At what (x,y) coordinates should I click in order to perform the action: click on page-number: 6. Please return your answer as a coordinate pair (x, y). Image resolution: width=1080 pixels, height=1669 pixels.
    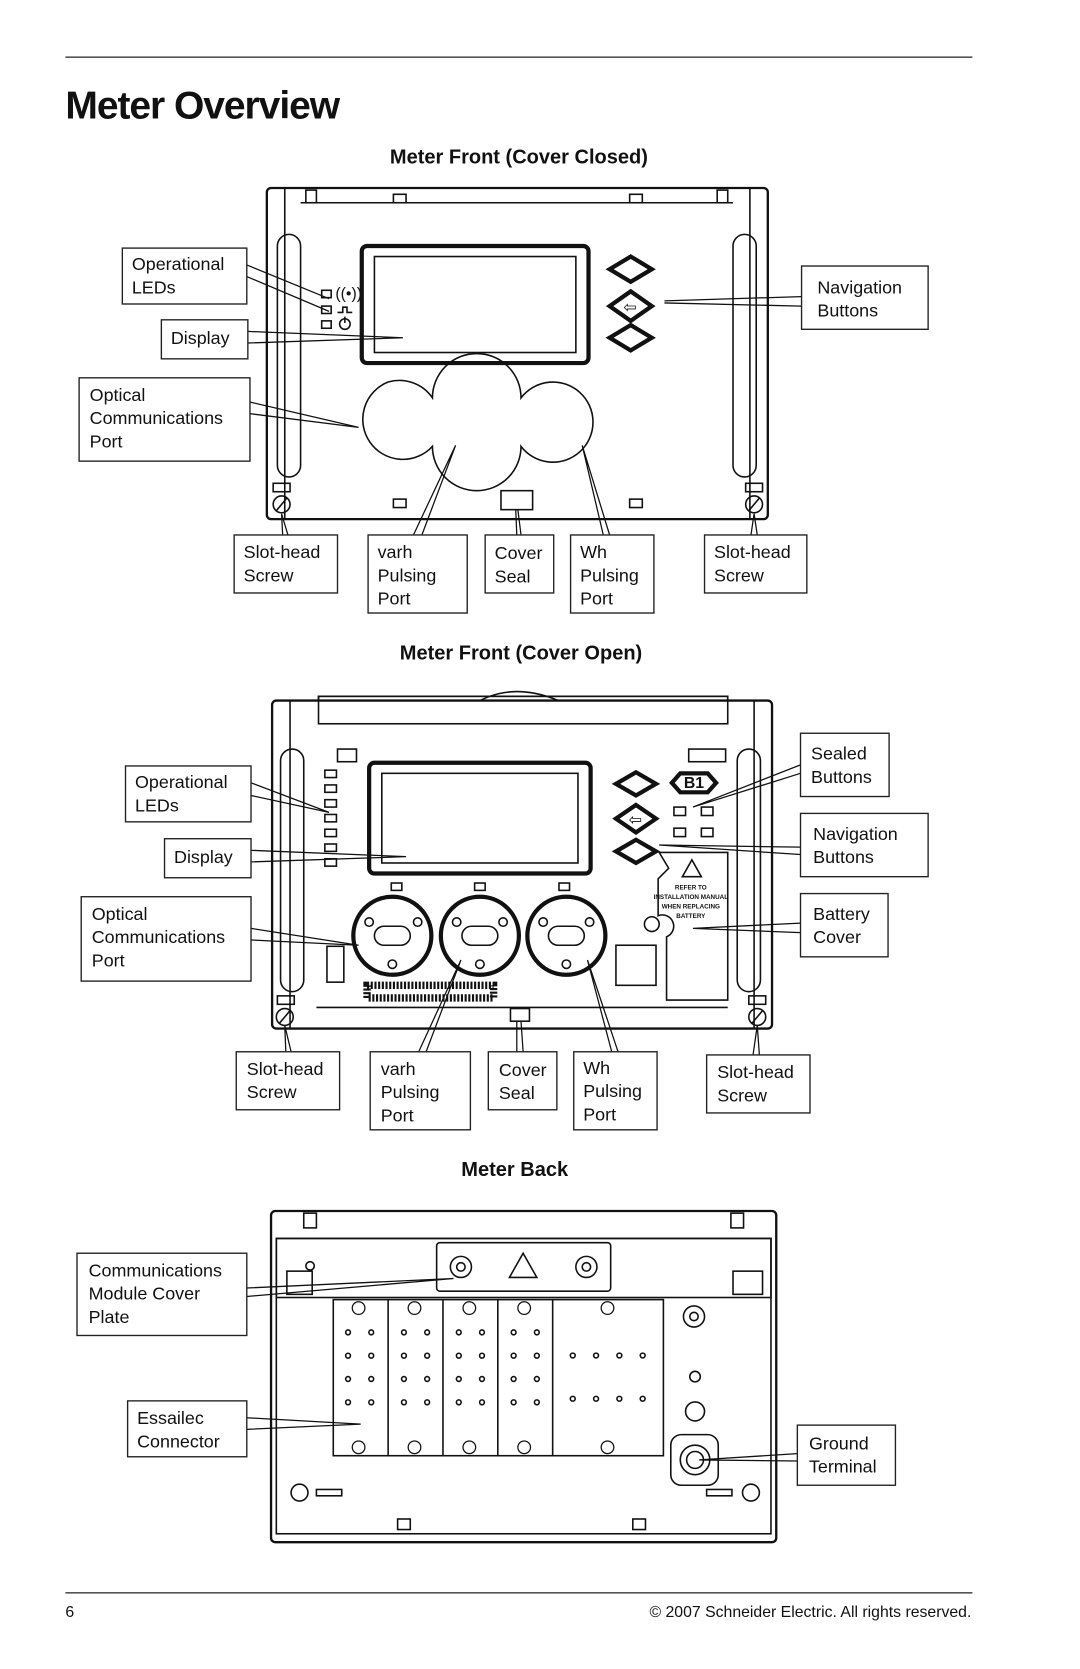
    Looking at the image, I should click on (69, 1612).